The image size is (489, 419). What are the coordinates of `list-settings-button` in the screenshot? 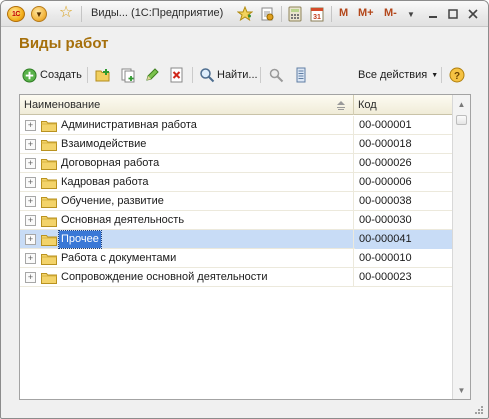 It's located at (301, 75).